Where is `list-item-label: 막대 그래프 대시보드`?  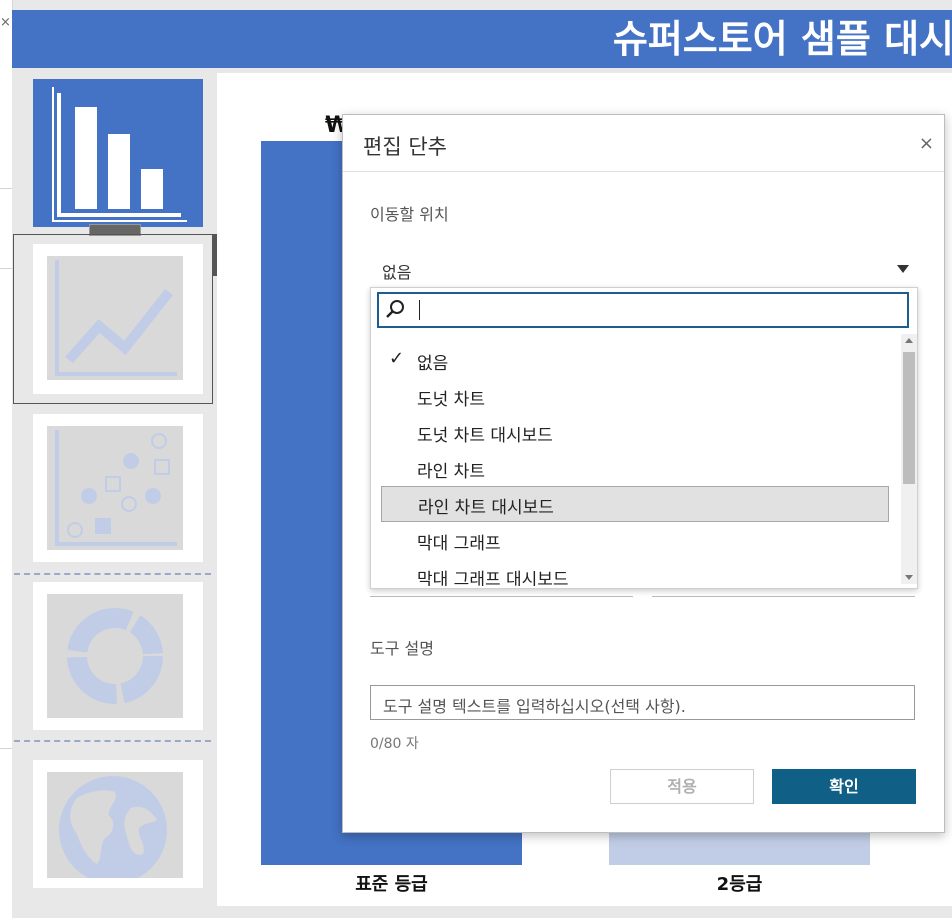
list-item-label: 막대 그래프 대시보드 is located at coordinates (493, 578).